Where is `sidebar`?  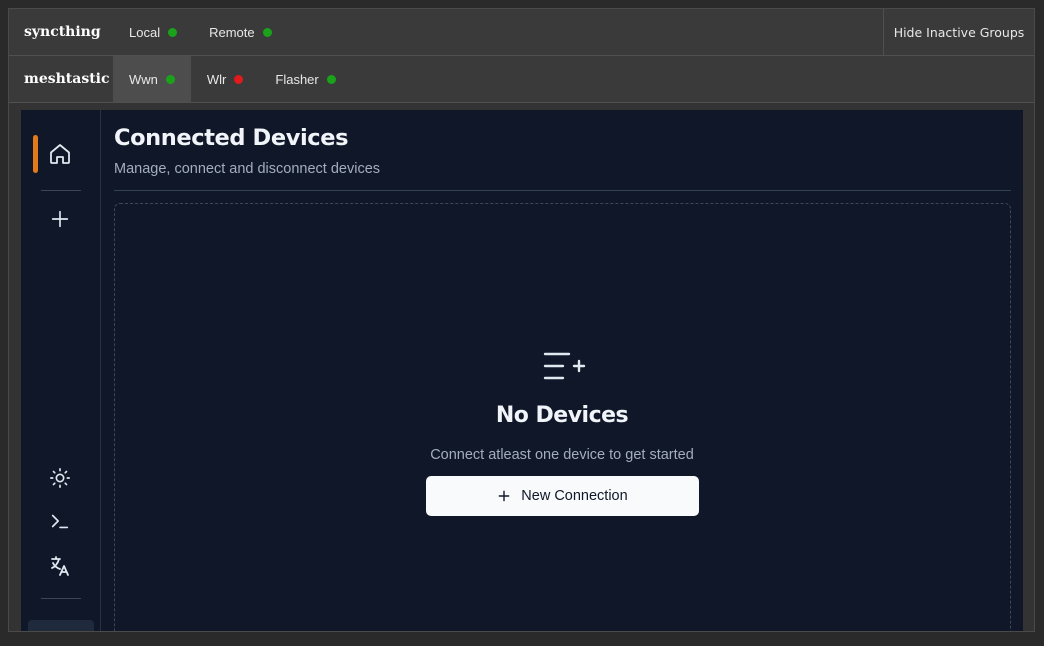
sidebar is located at coordinates (61, 370).